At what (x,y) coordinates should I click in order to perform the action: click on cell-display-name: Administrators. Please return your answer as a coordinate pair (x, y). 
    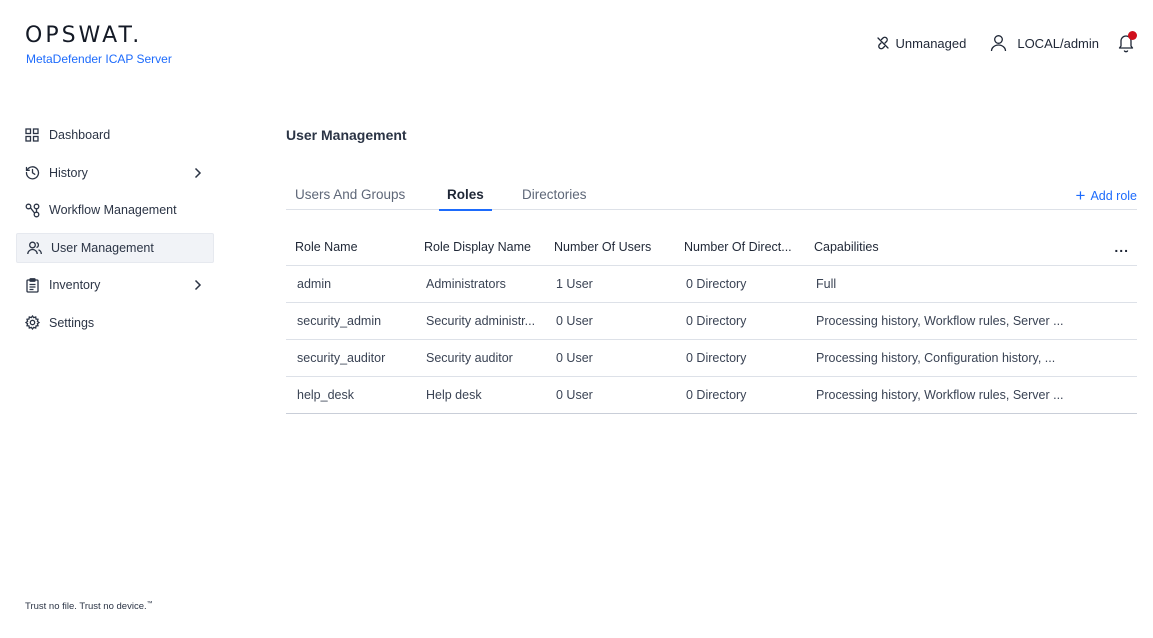
    Looking at the image, I should click on (466, 284).